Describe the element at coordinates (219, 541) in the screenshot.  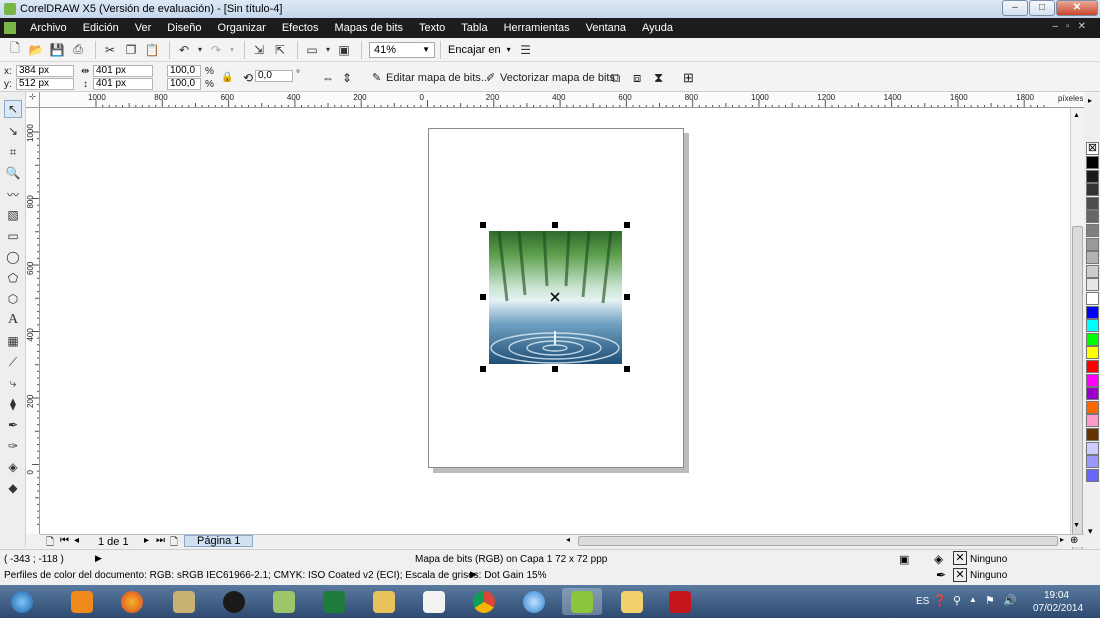
I see `tab-pagina-1: Página 1` at that location.